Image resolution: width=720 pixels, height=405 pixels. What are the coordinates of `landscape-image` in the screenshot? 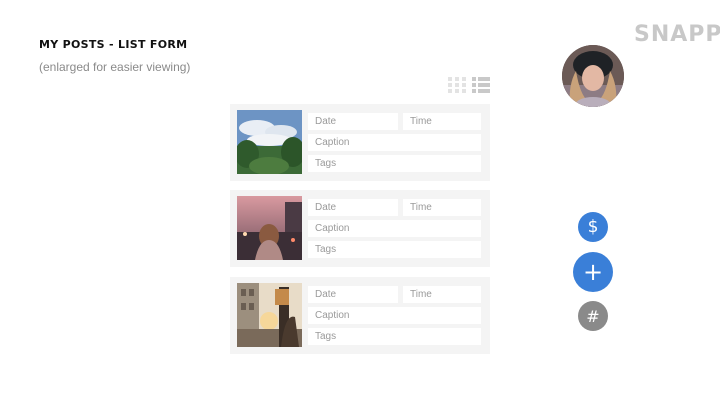 It's located at (269, 142).